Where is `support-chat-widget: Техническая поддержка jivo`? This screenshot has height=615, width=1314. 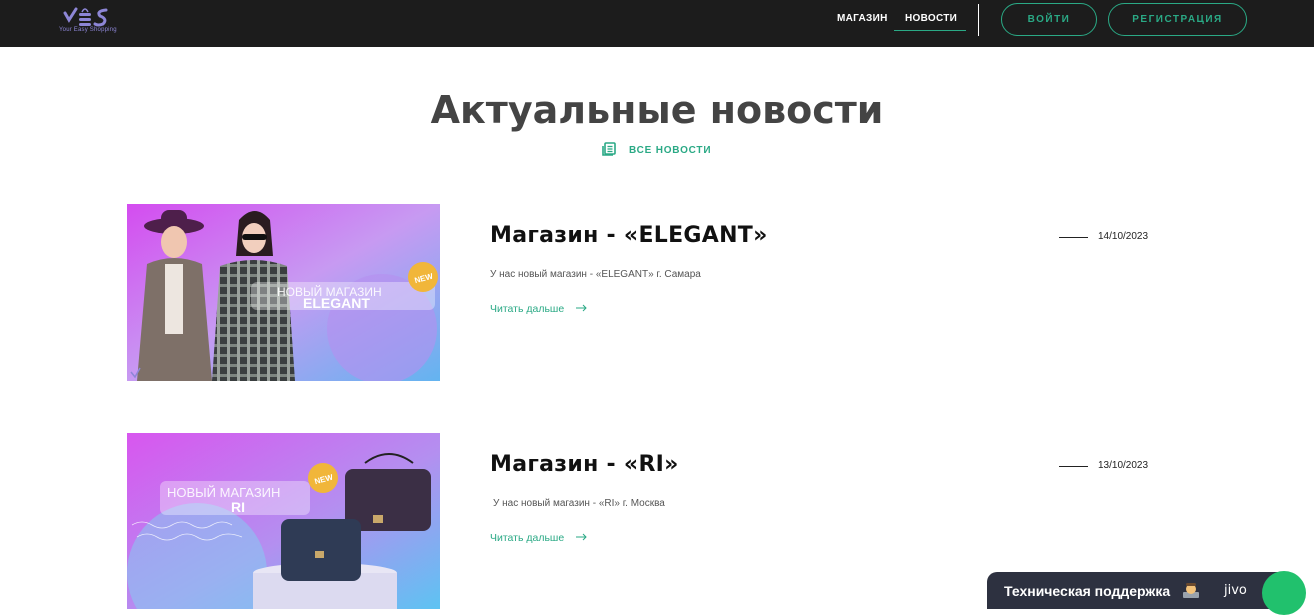 support-chat-widget: Техническая поддержка jivo is located at coordinates (1137, 590).